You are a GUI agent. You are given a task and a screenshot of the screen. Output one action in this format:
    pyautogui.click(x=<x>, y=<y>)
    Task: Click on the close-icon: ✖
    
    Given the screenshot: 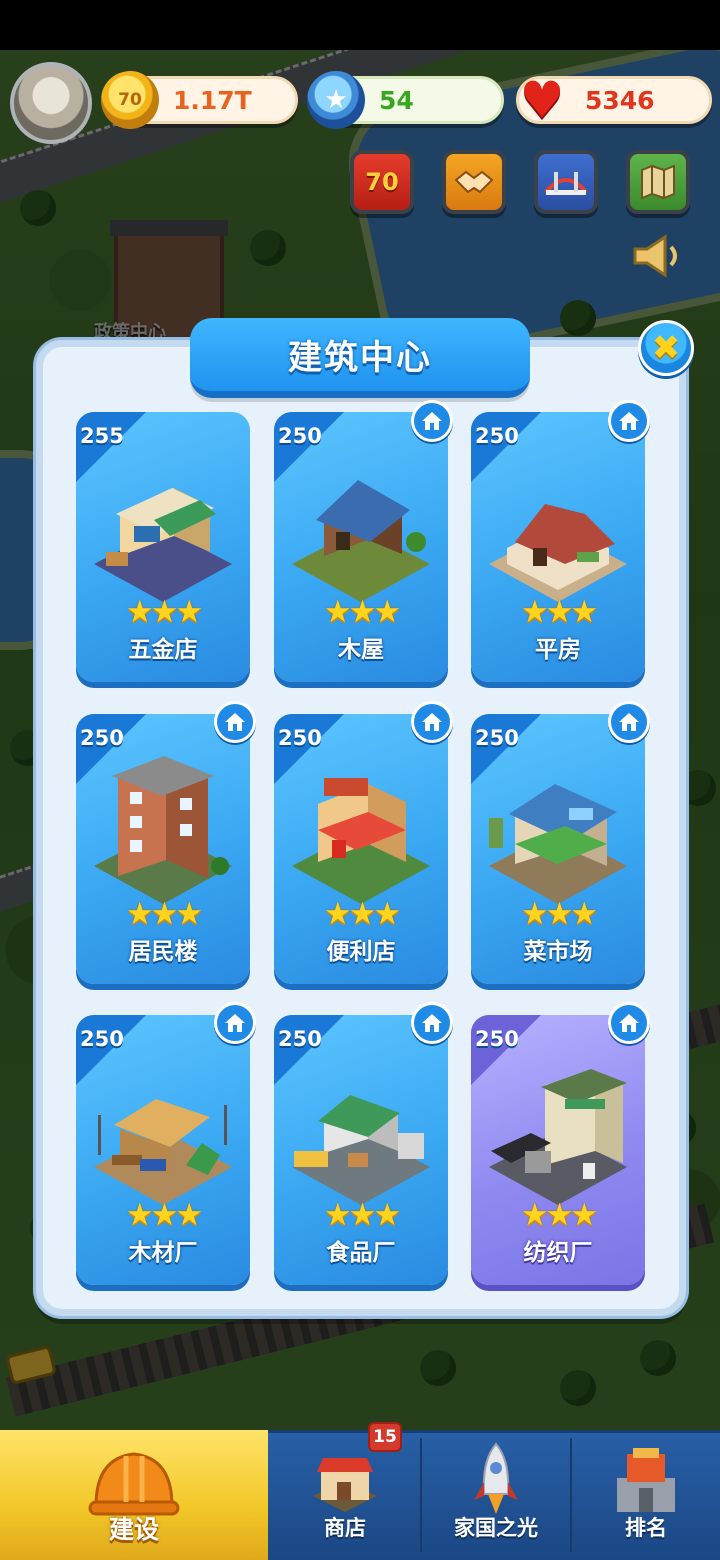 What is the action you would take?
    pyautogui.click(x=666, y=348)
    